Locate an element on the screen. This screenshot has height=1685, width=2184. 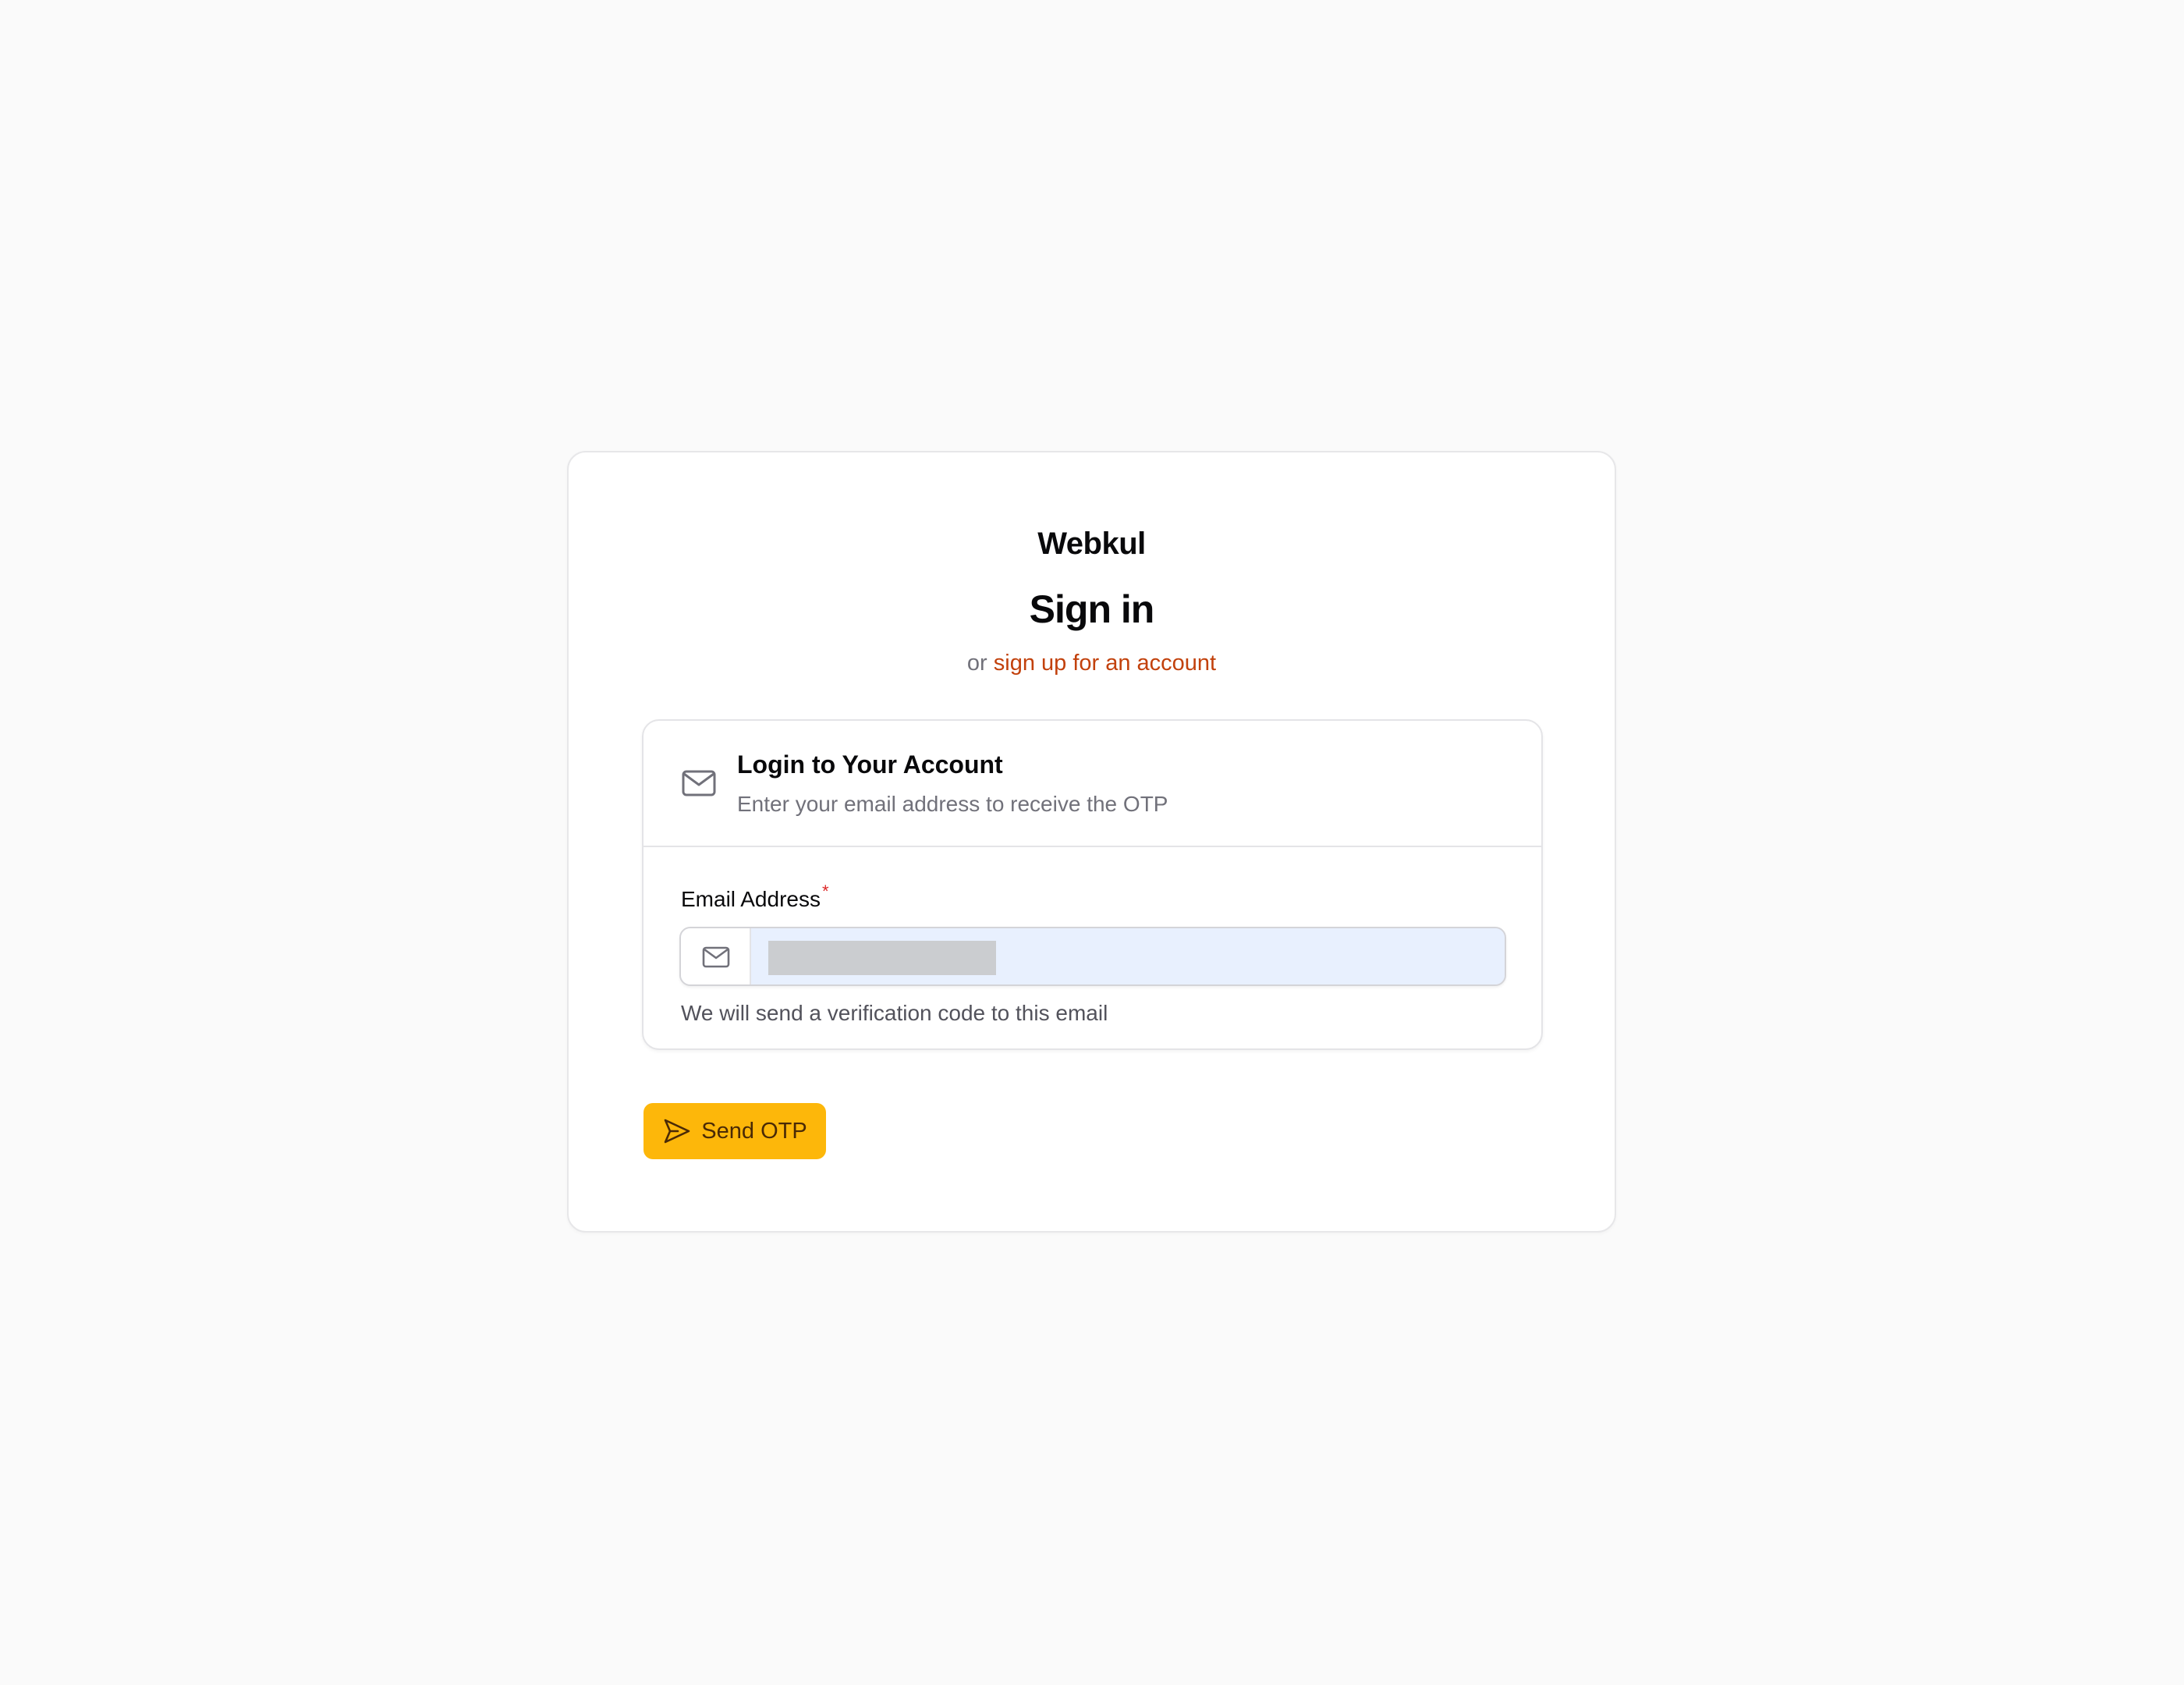
send-otp-button: Send OTP is located at coordinates (735, 1131).